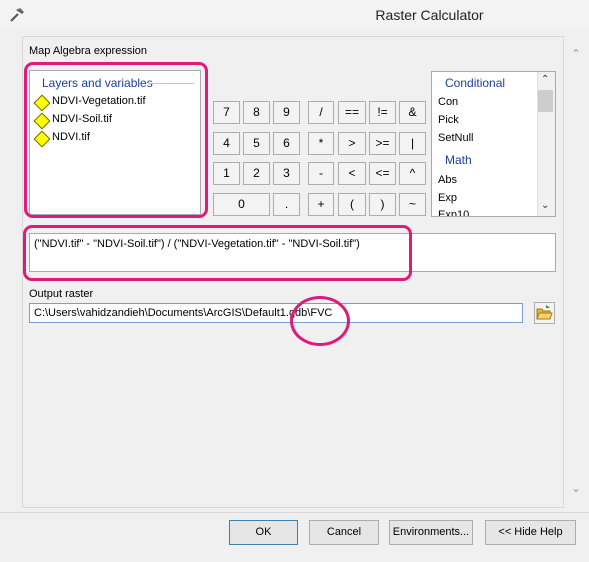  What do you see at coordinates (286, 112) in the screenshot?
I see `key-9: 9` at bounding box center [286, 112].